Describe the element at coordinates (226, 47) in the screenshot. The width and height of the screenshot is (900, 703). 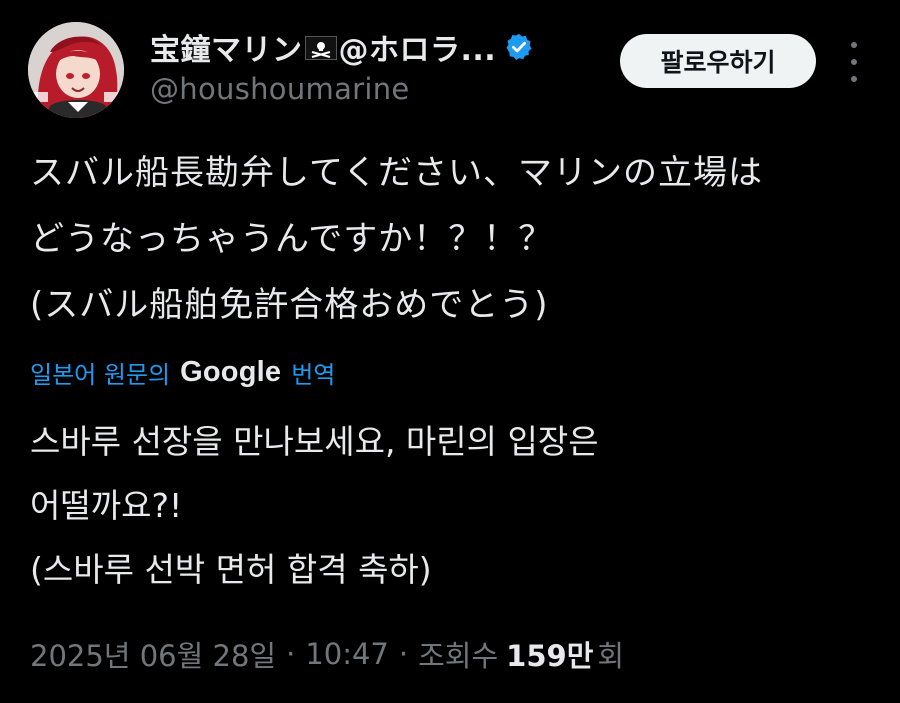
I see `display-name: 宝鐘マリン` at that location.